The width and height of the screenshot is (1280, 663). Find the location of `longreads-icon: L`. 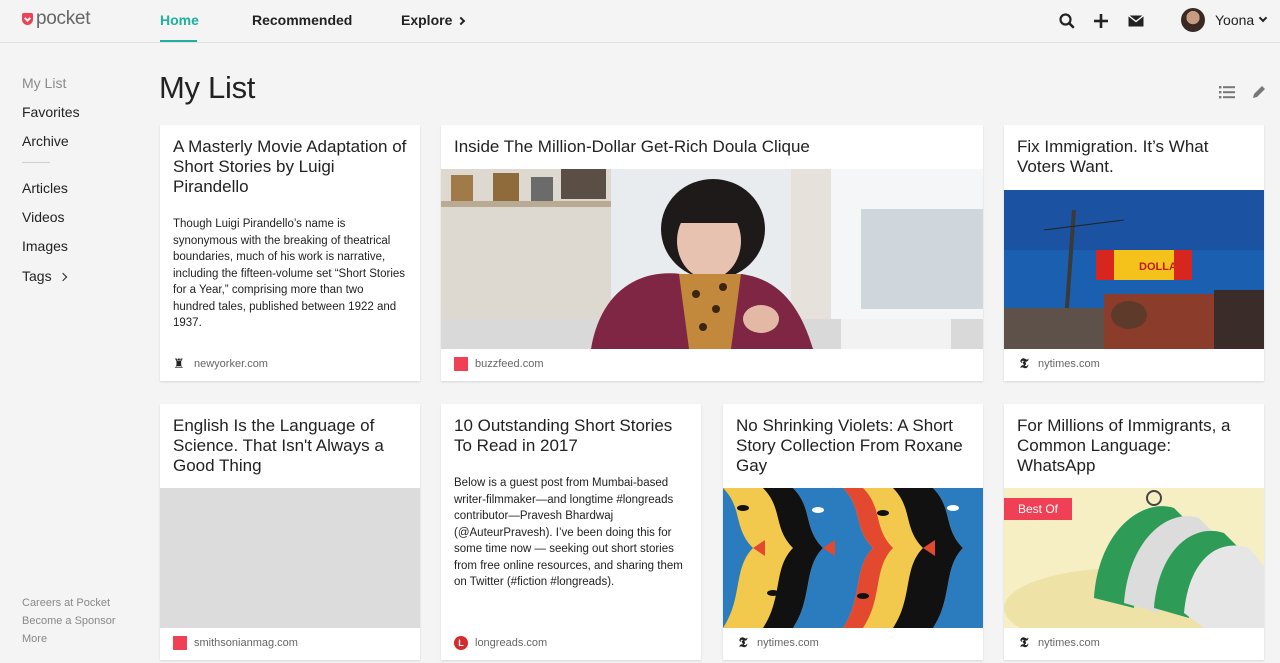

longreads-icon: L is located at coordinates (461, 643).